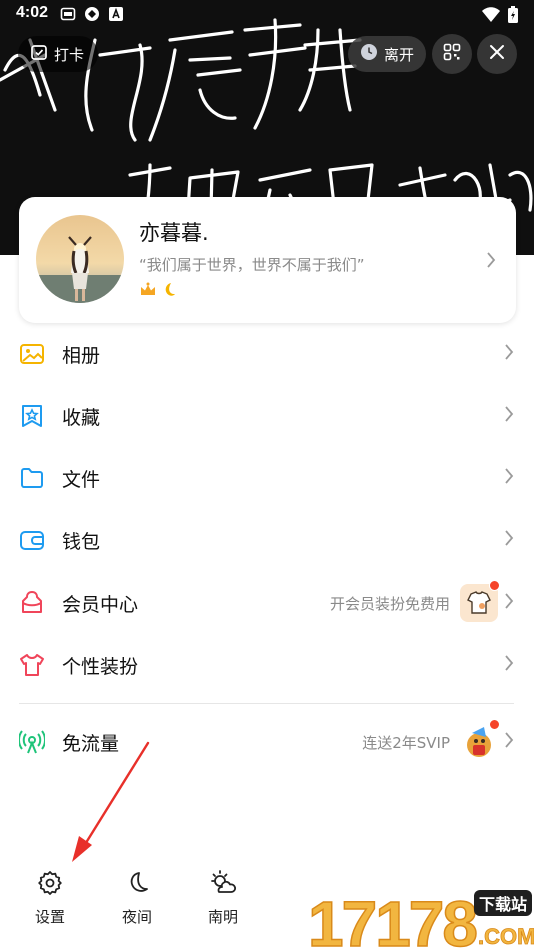 The height and width of the screenshot is (950, 534). Describe the element at coordinates (267, 540) in the screenshot. I see `menu-item-wallet: 钱包` at that location.